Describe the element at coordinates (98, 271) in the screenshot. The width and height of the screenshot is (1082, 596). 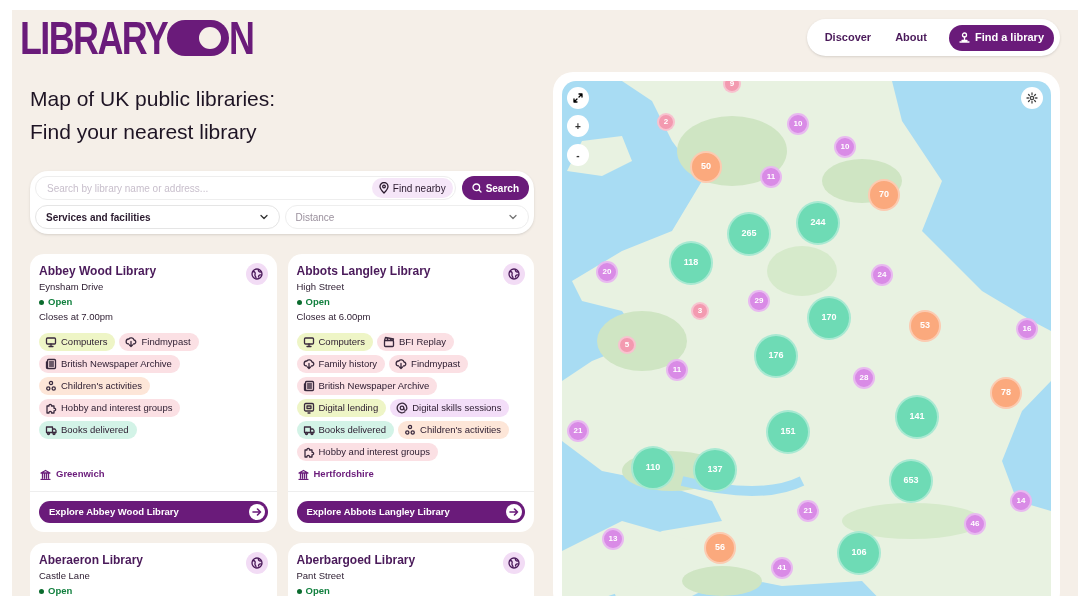
I see `library-name: Abbey Wood Library` at that location.